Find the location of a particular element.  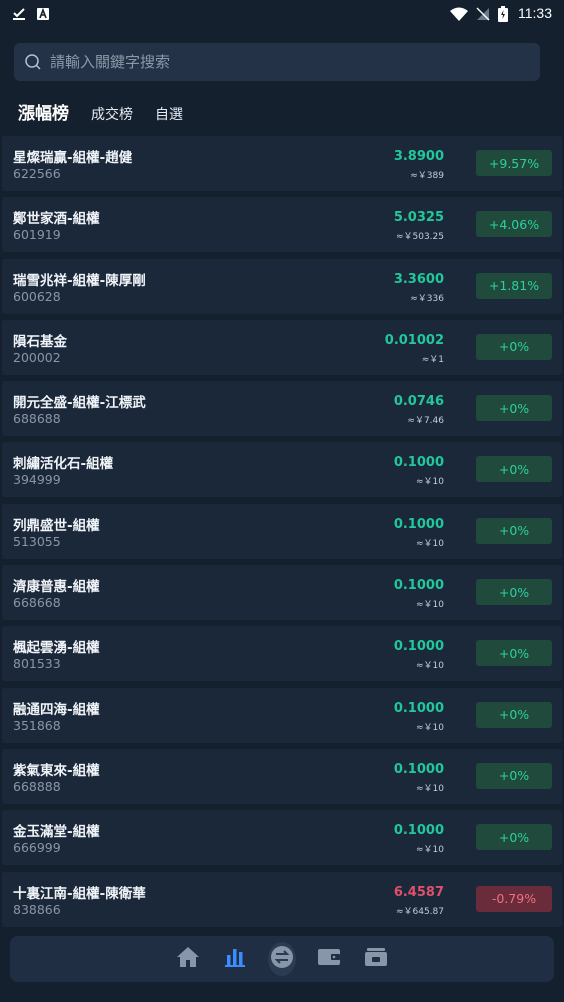

item-code: 513055 is located at coordinates (37, 541).